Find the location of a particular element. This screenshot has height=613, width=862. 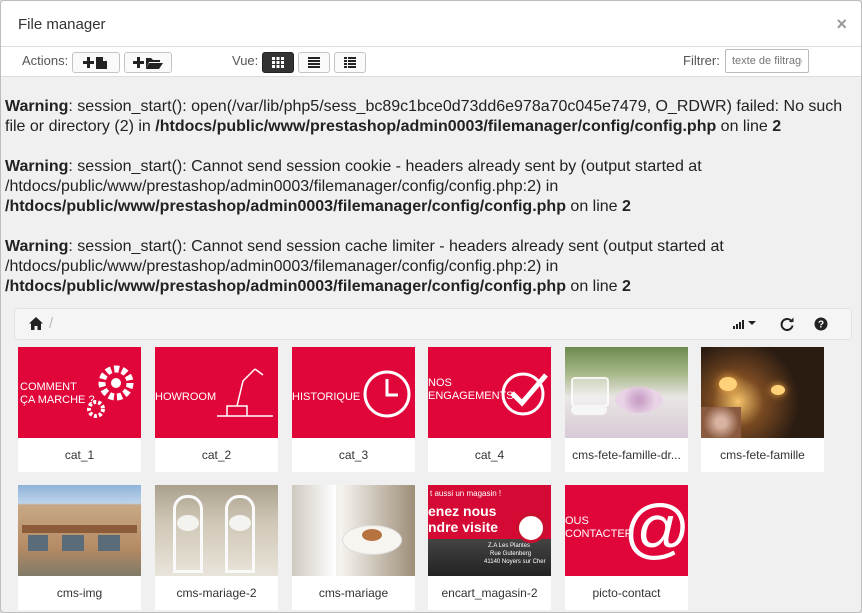

at-sign-icon: @ is located at coordinates (657, 530).